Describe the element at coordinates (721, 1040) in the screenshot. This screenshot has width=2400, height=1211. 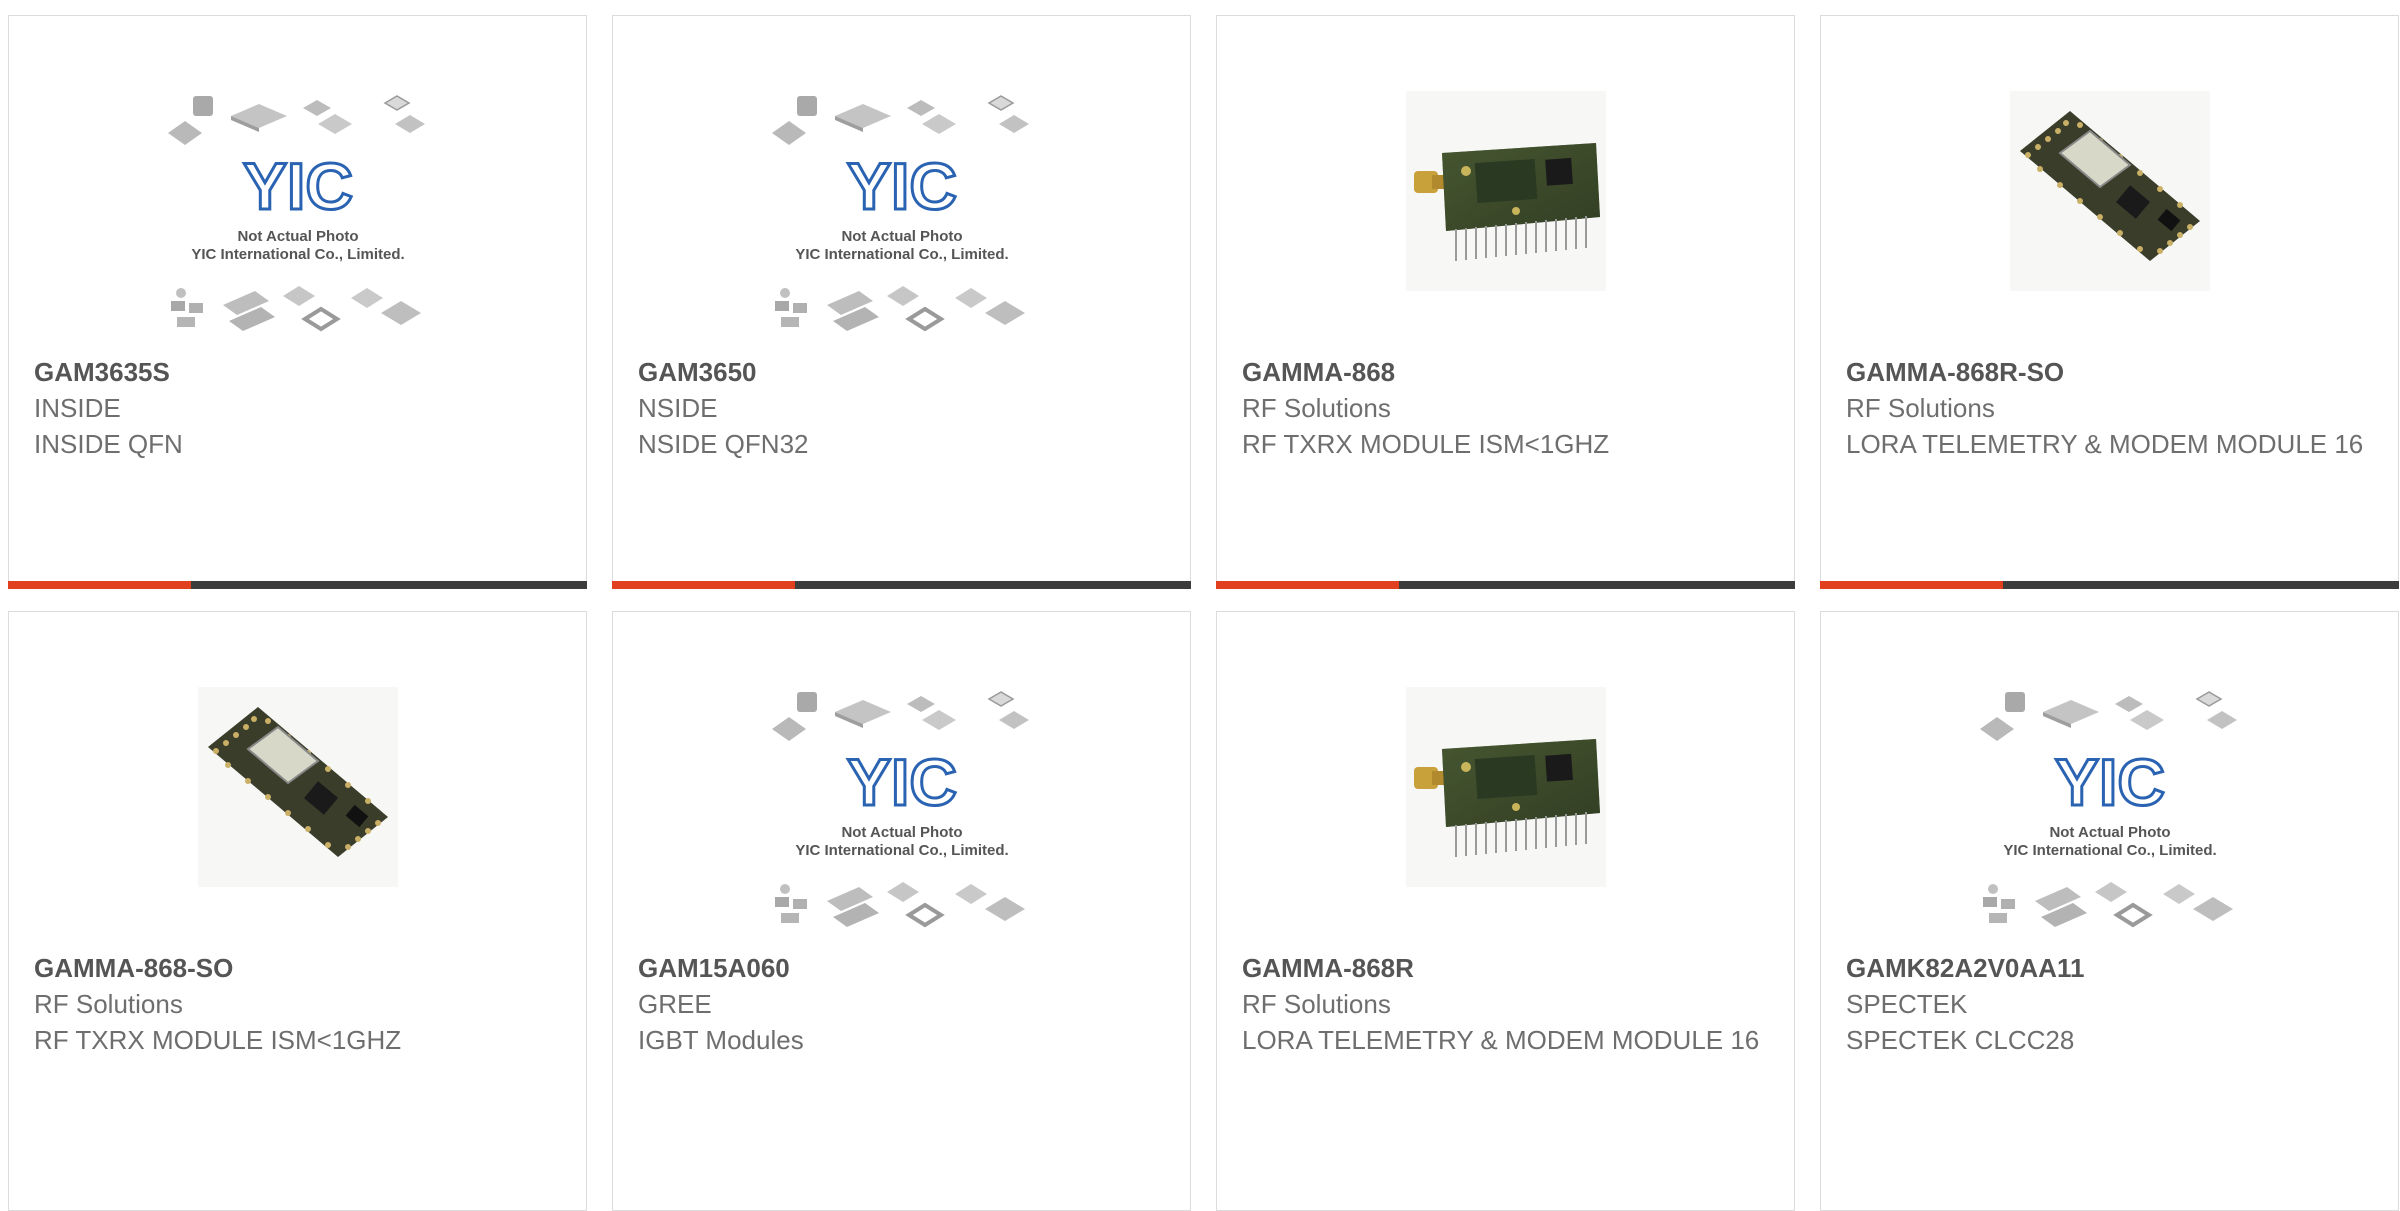
I see `product-description: IGBT Modules` at that location.